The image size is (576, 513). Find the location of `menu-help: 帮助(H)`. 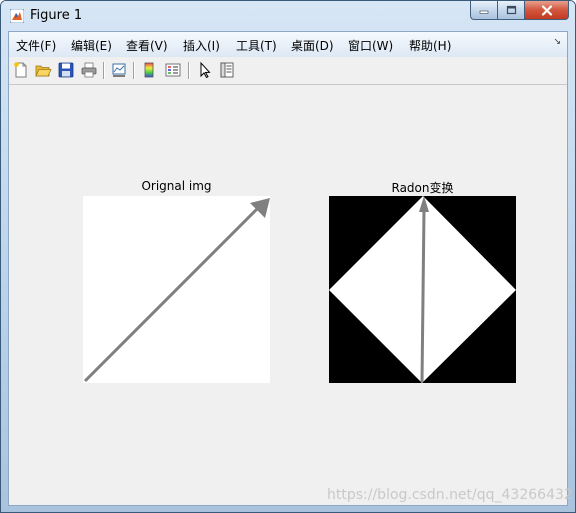

menu-help: 帮助(H) is located at coordinates (430, 45).